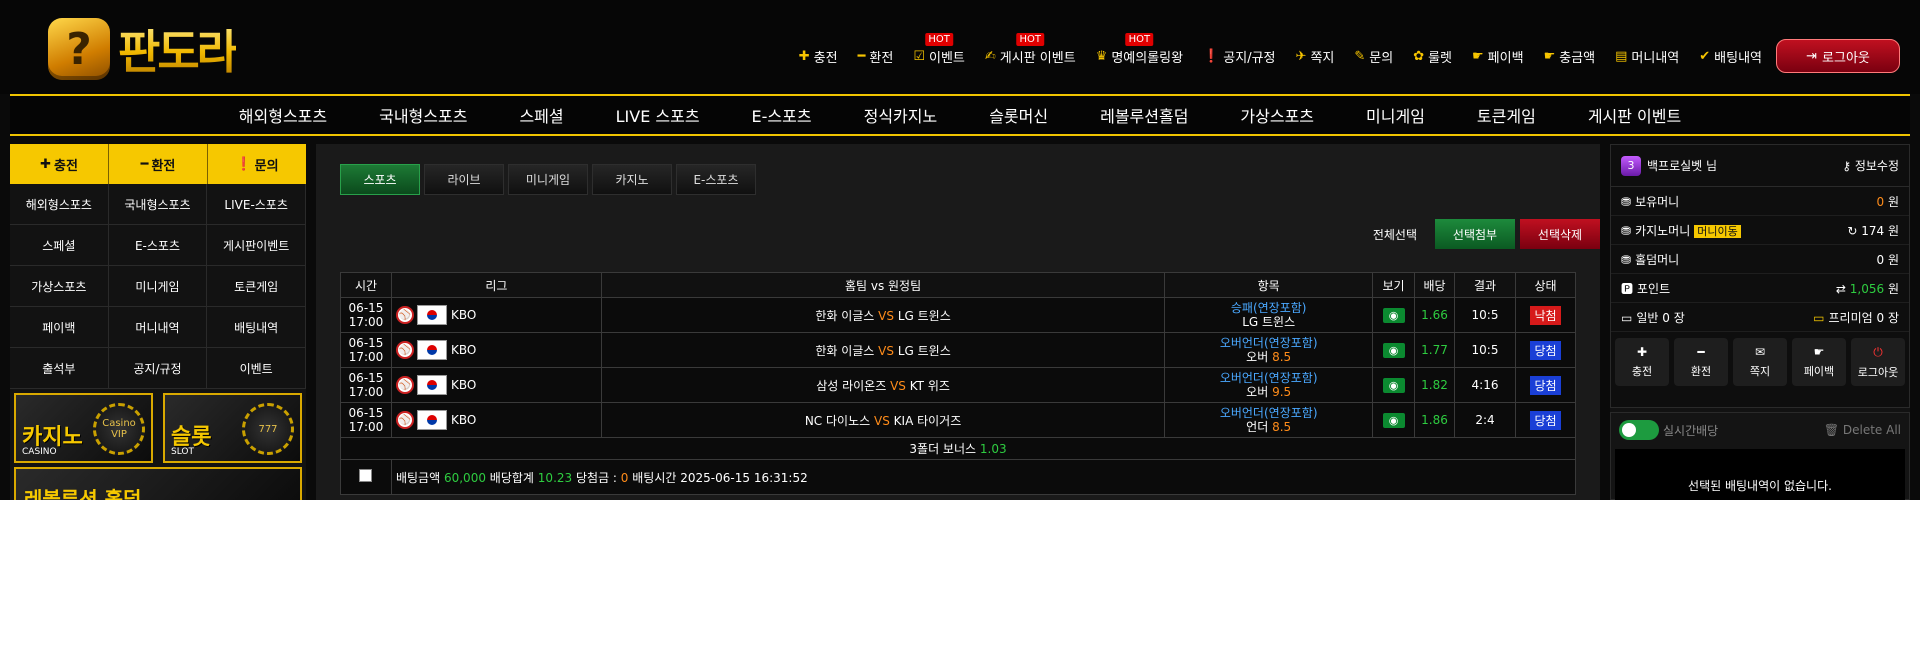  What do you see at coordinates (158, 483) in the screenshot?
I see `holdem-banner: 레볼루션 홀덤` at bounding box center [158, 483].